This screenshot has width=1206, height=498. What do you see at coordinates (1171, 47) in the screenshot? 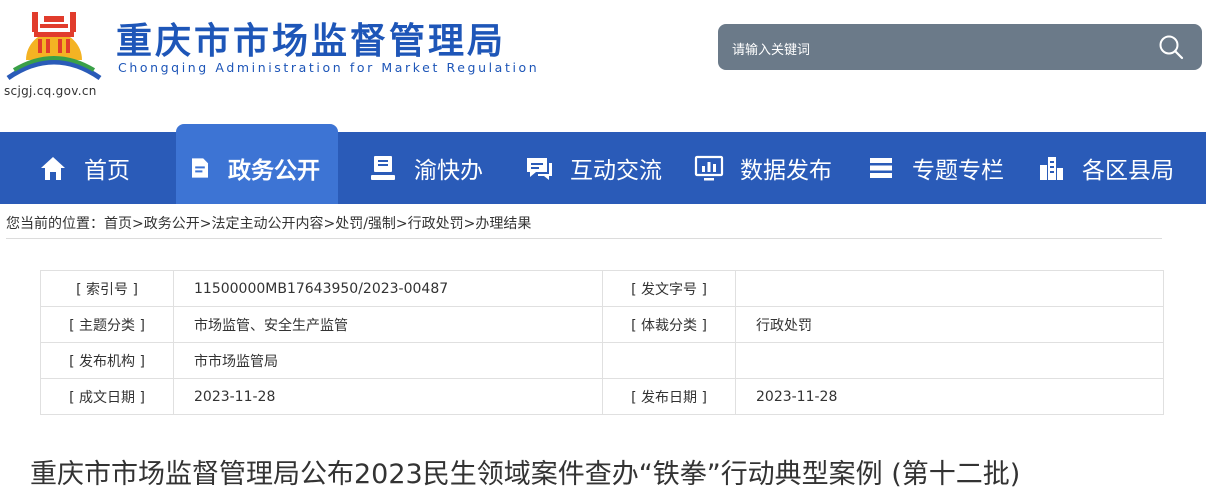
I see `search-icon` at bounding box center [1171, 47].